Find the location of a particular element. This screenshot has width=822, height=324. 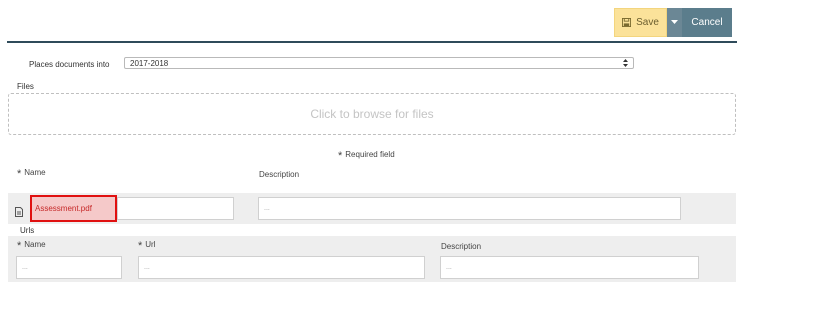

floppy-disk-icon is located at coordinates (627, 22).